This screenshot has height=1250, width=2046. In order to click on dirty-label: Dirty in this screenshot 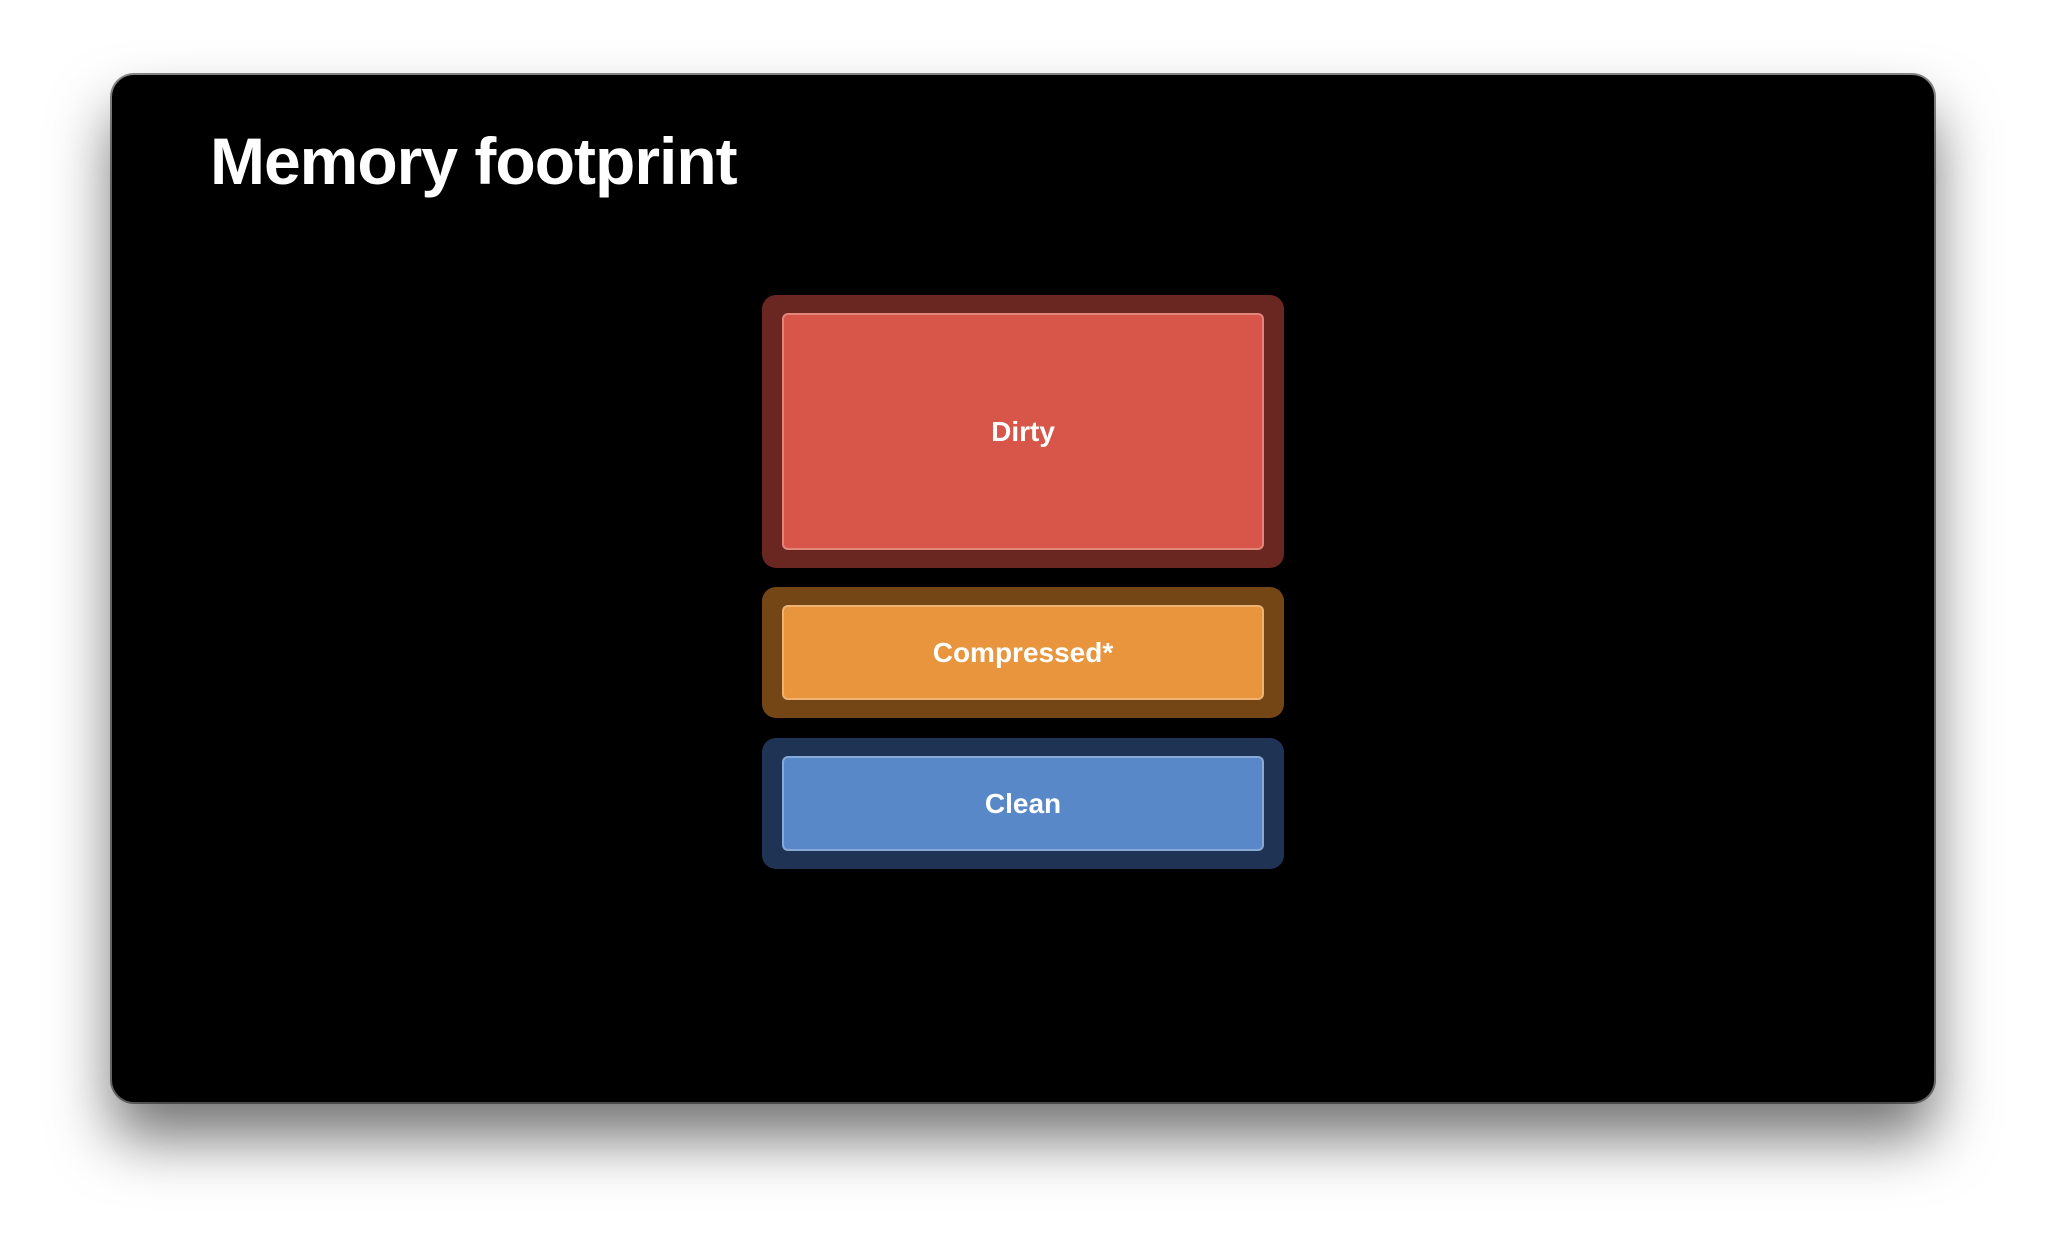, I will do `click(1023, 431)`.